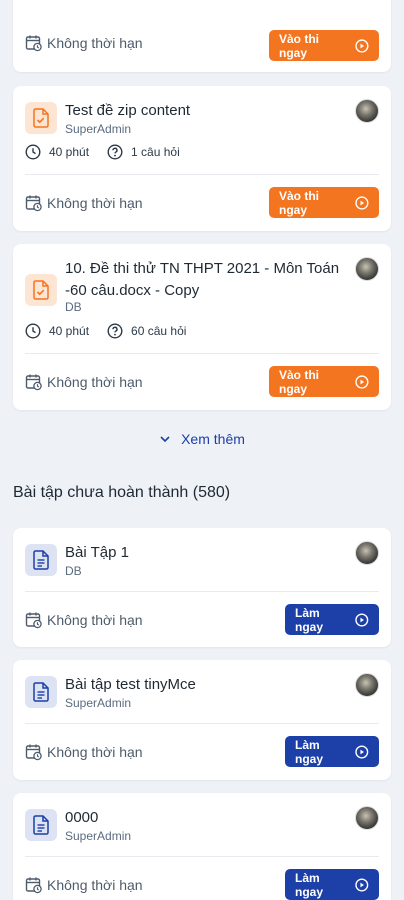  I want to click on questions-text: 60 câu hỏi, so click(159, 331).